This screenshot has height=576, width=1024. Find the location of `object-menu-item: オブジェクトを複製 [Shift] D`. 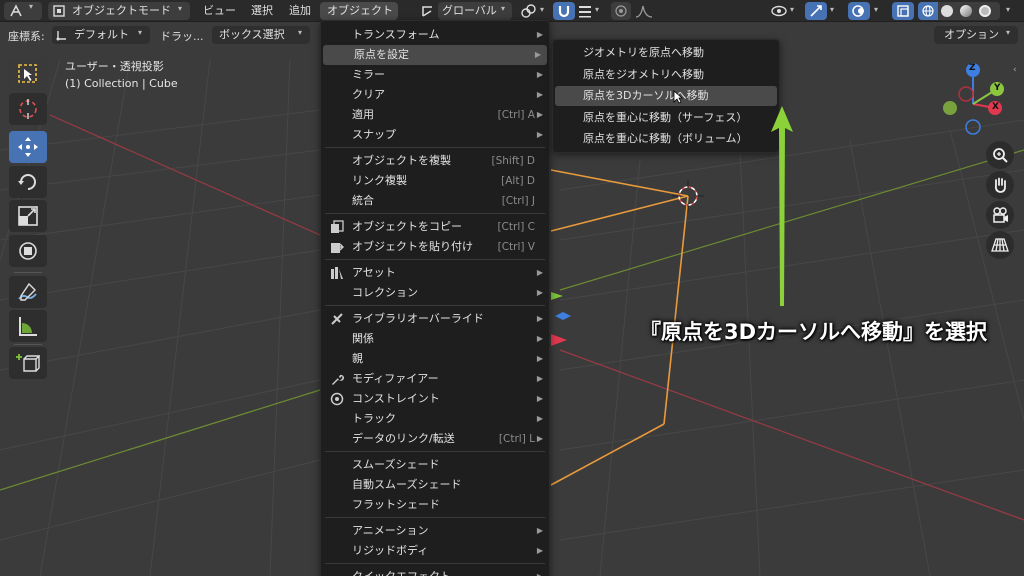

object-menu-item: オブジェクトを複製 [Shift] D is located at coordinates (435, 161).